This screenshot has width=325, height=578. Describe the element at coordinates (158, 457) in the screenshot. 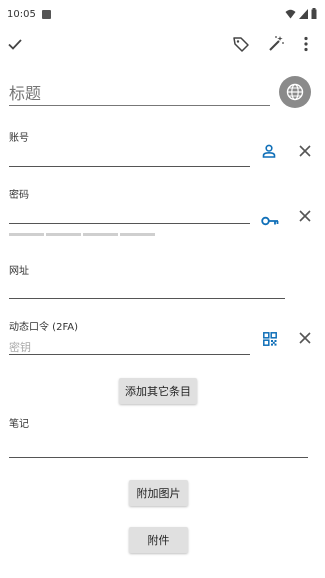

I see `notes-input` at that location.